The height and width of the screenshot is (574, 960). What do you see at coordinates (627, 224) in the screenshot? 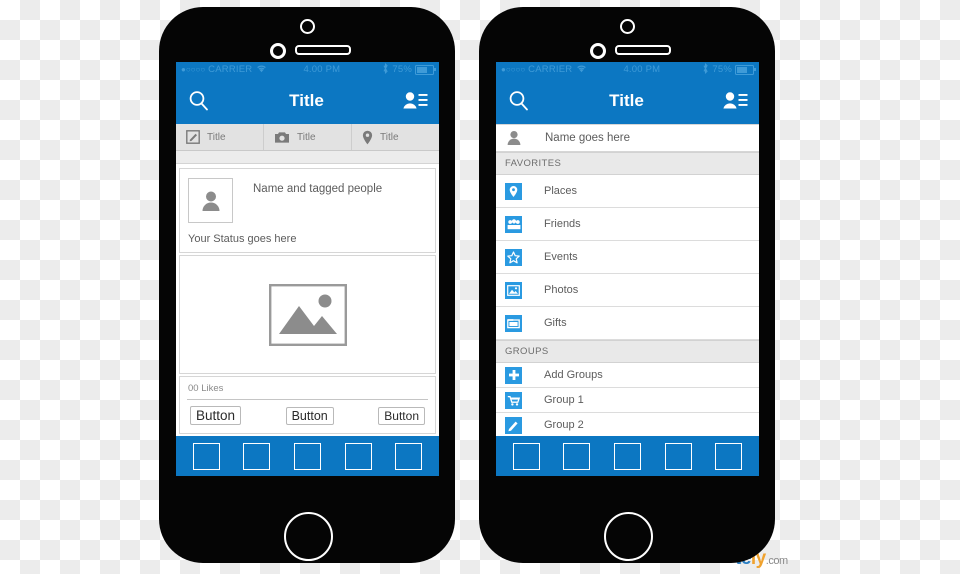
I see `list-item-friends: Friends` at bounding box center [627, 224].